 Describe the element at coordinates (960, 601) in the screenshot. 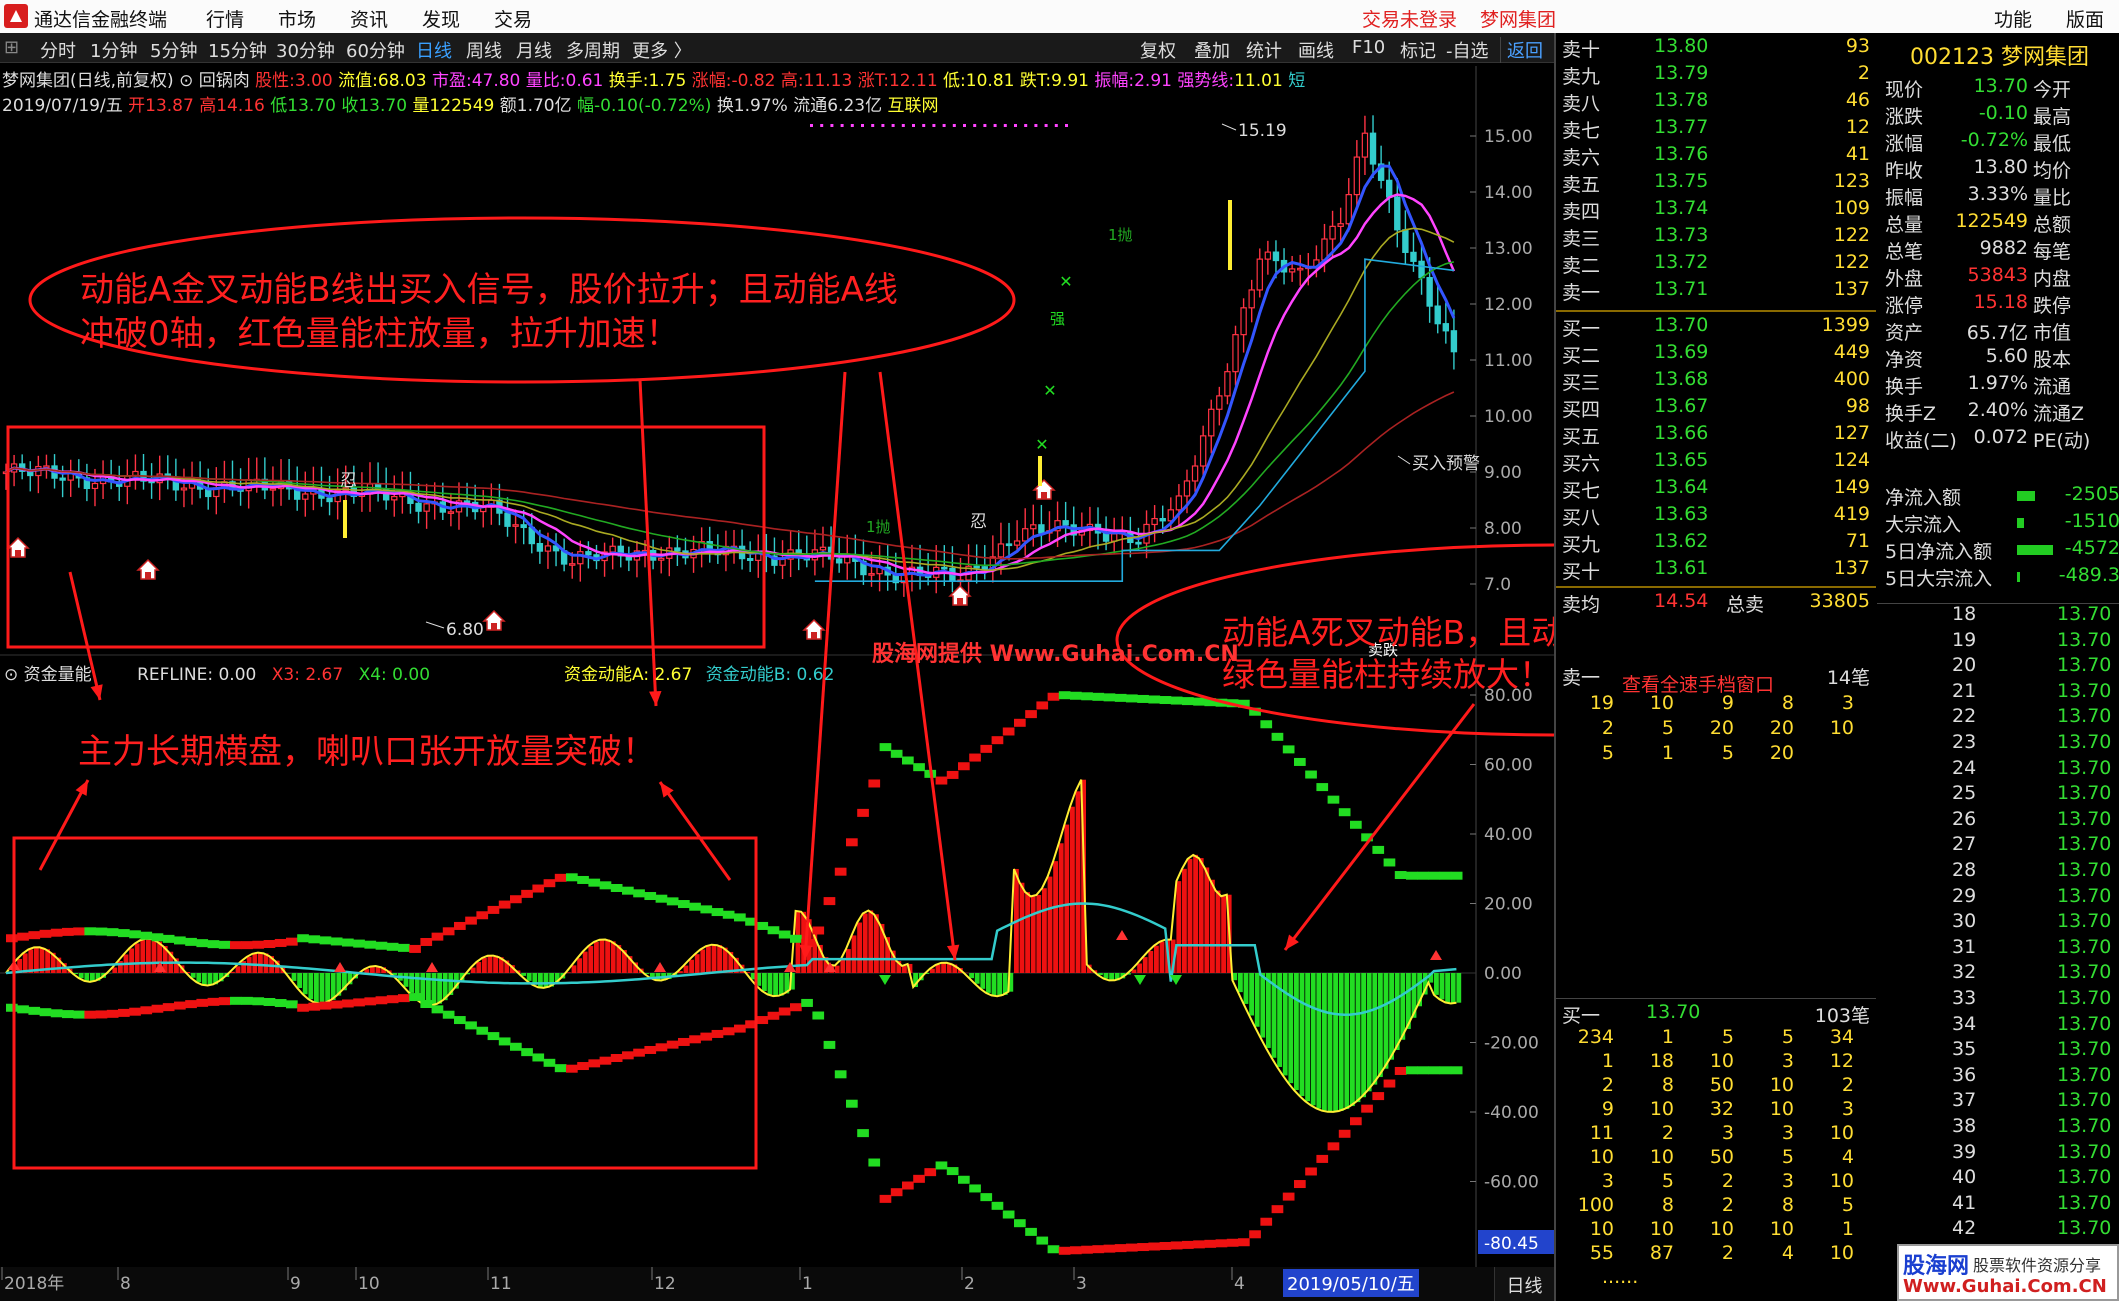

I see `house-door-icon` at that location.